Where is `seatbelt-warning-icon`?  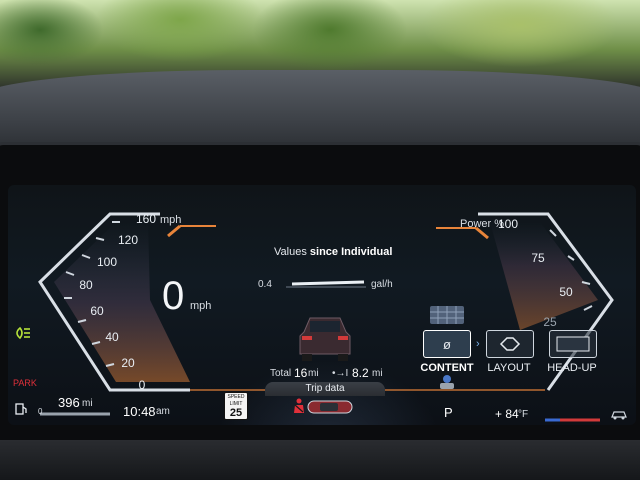
seatbelt-warning-icon is located at coordinates (299, 405).